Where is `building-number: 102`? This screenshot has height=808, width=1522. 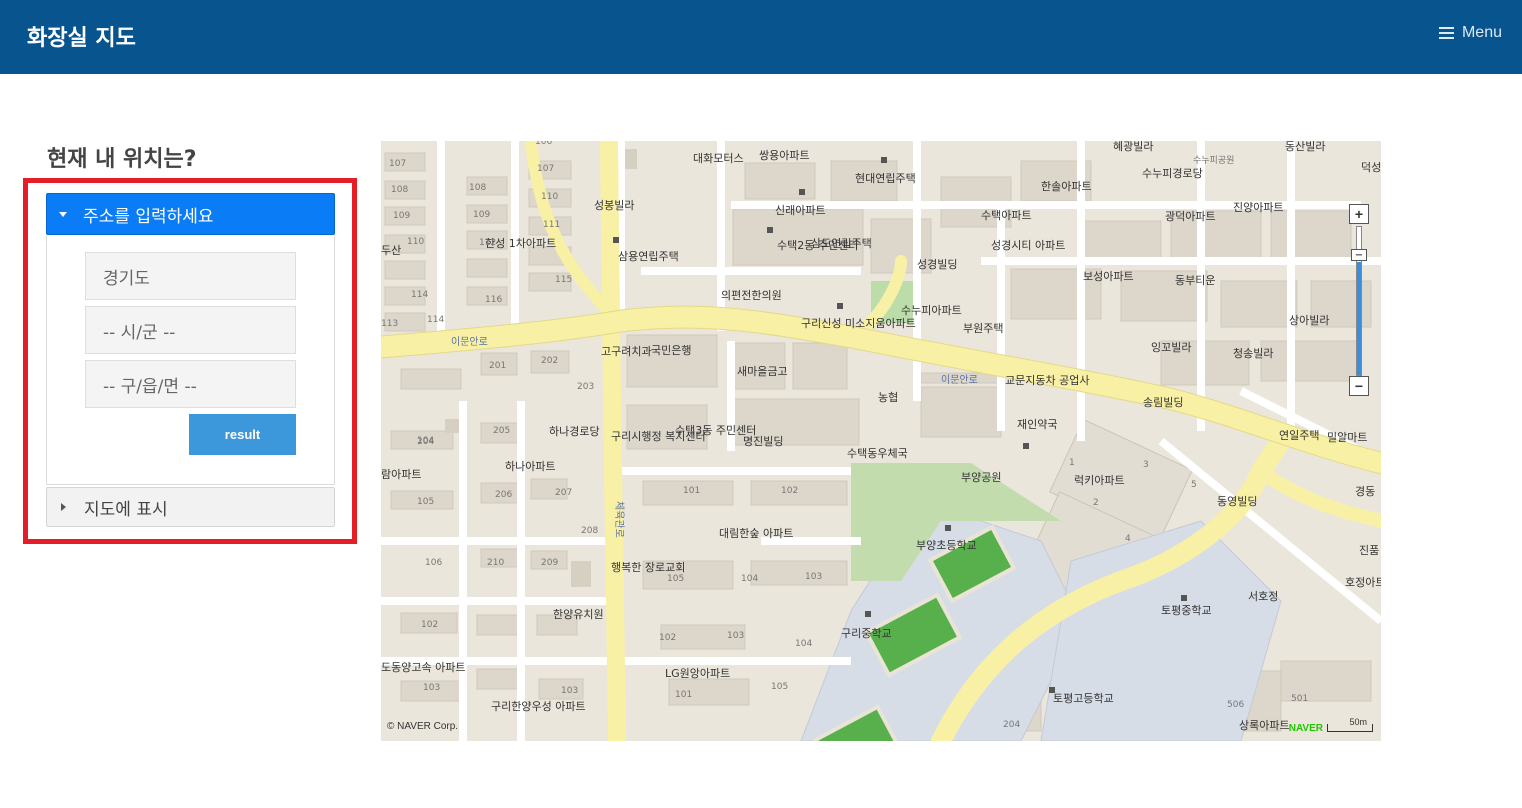 building-number: 102 is located at coordinates (789, 491).